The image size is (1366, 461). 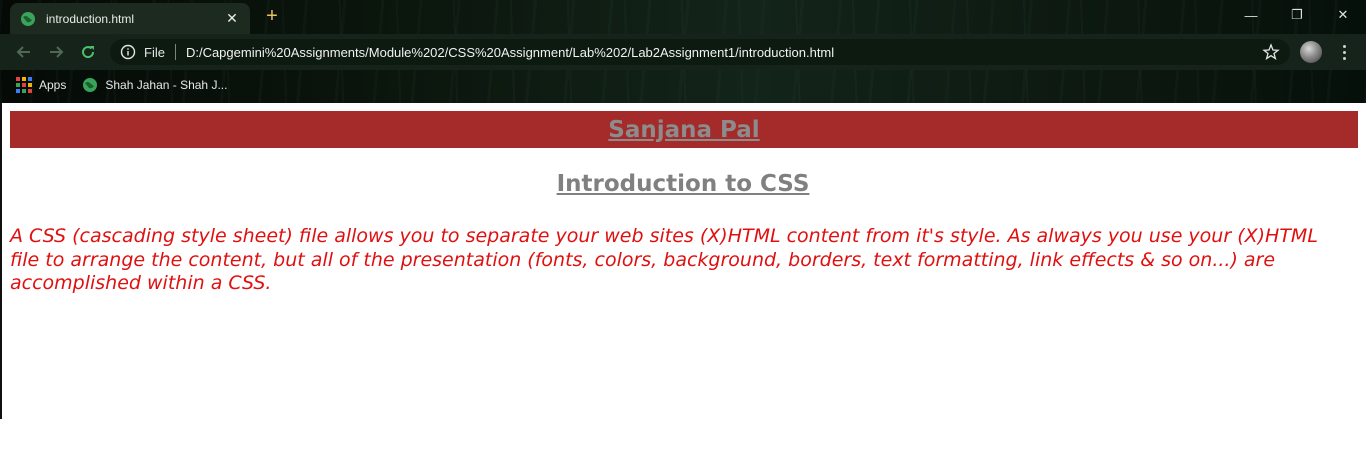 What do you see at coordinates (53, 85) in the screenshot?
I see `bookmark-label: Apps` at bounding box center [53, 85].